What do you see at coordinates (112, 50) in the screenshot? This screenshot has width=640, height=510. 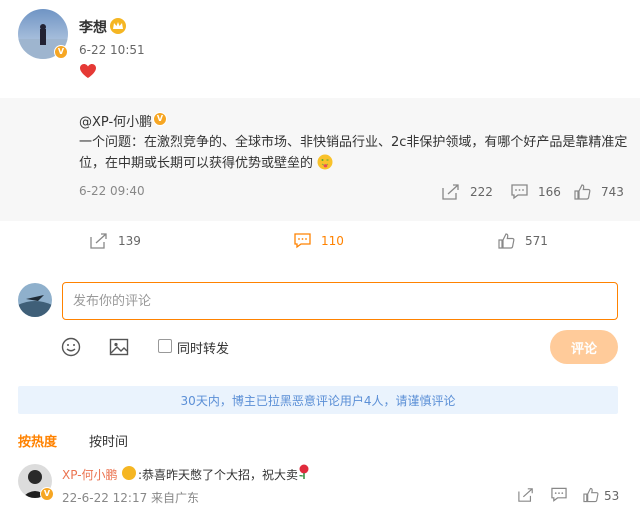 I see `post-time: 6-22 10:51` at bounding box center [112, 50].